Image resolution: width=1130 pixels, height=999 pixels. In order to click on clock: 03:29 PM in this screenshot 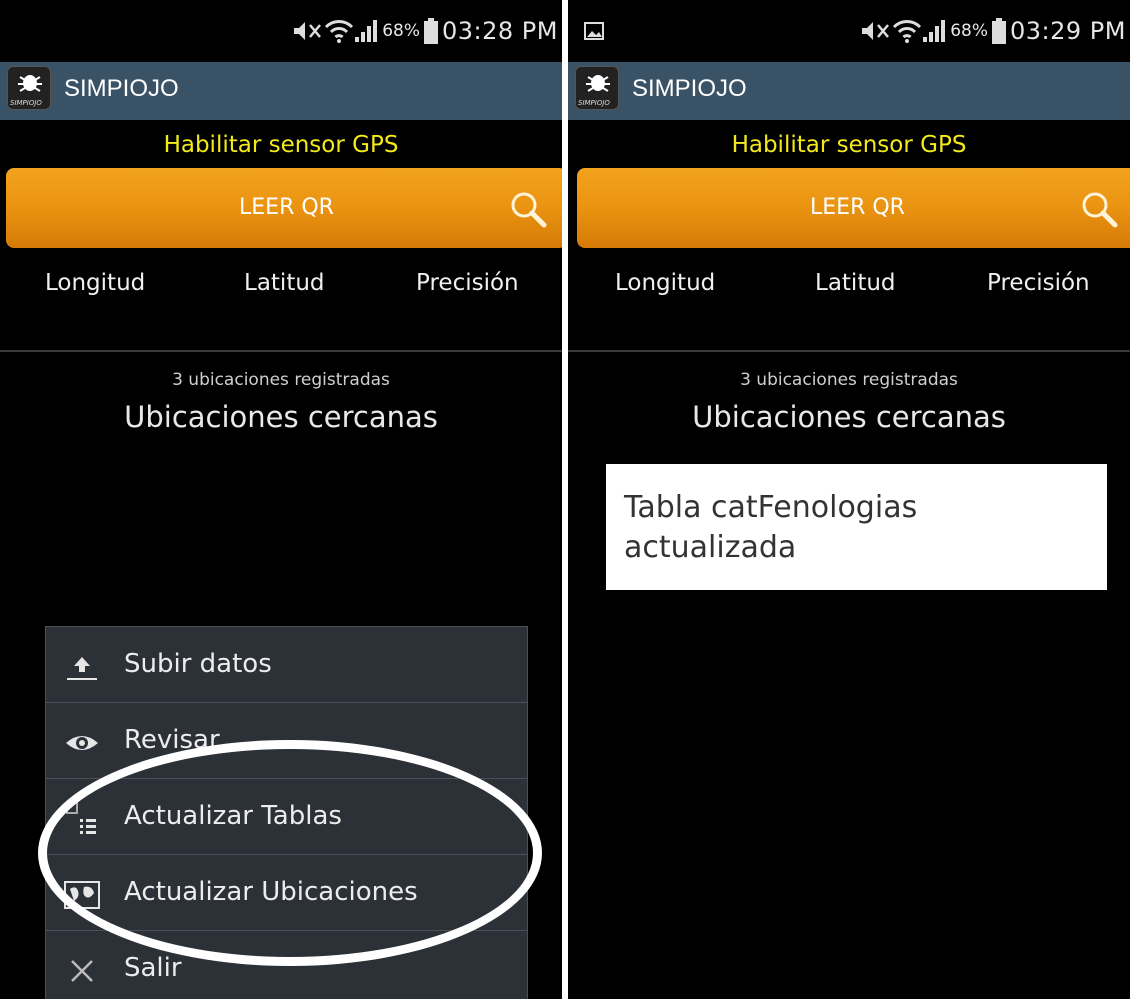, I will do `click(1068, 31)`.